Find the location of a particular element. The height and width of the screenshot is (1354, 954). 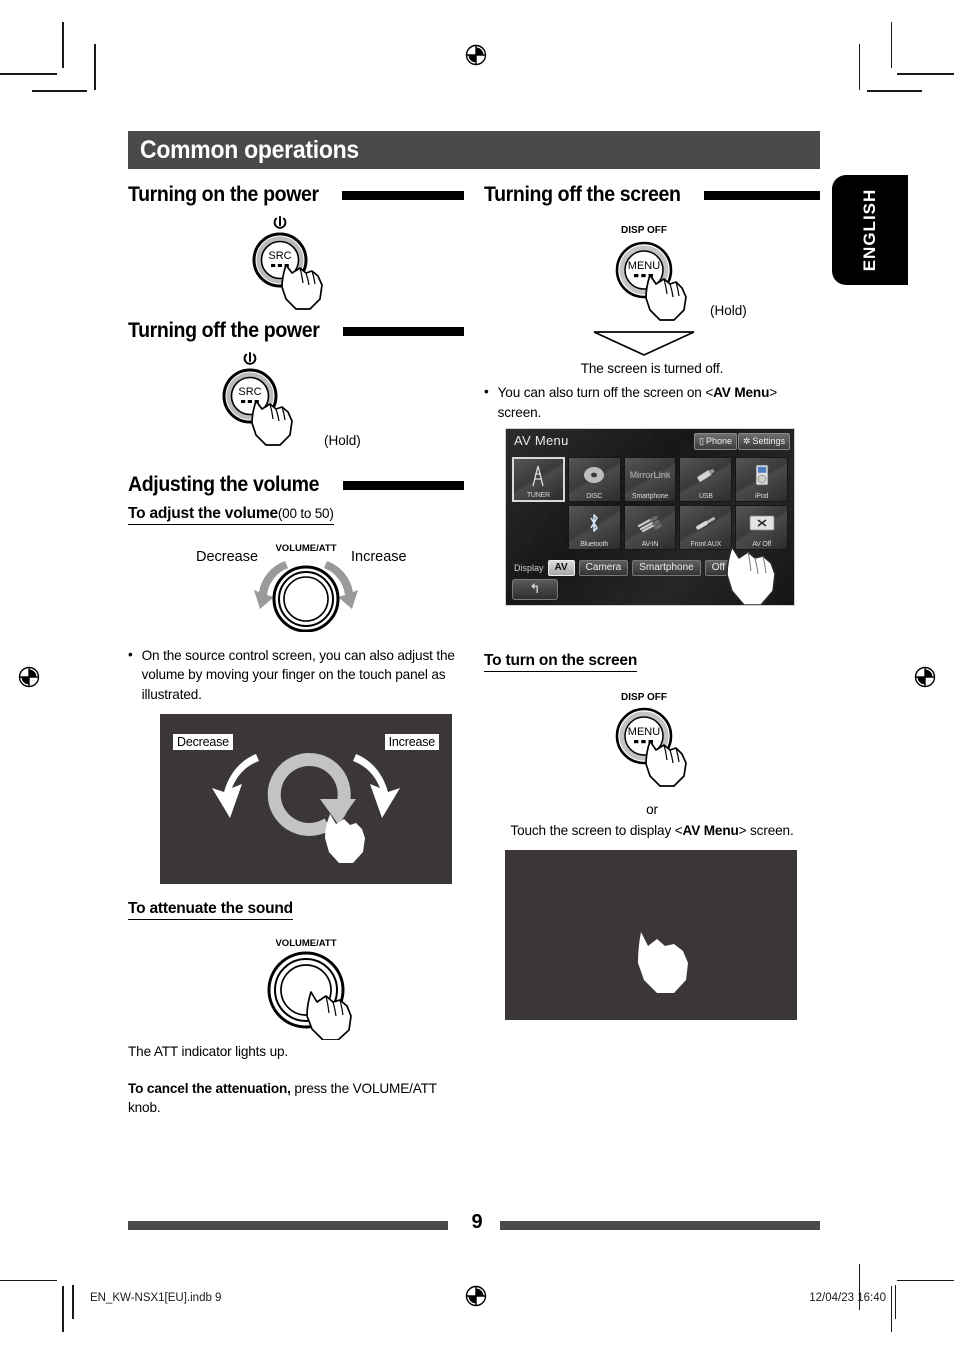

antenna-tower-icon is located at coordinates (538, 476).